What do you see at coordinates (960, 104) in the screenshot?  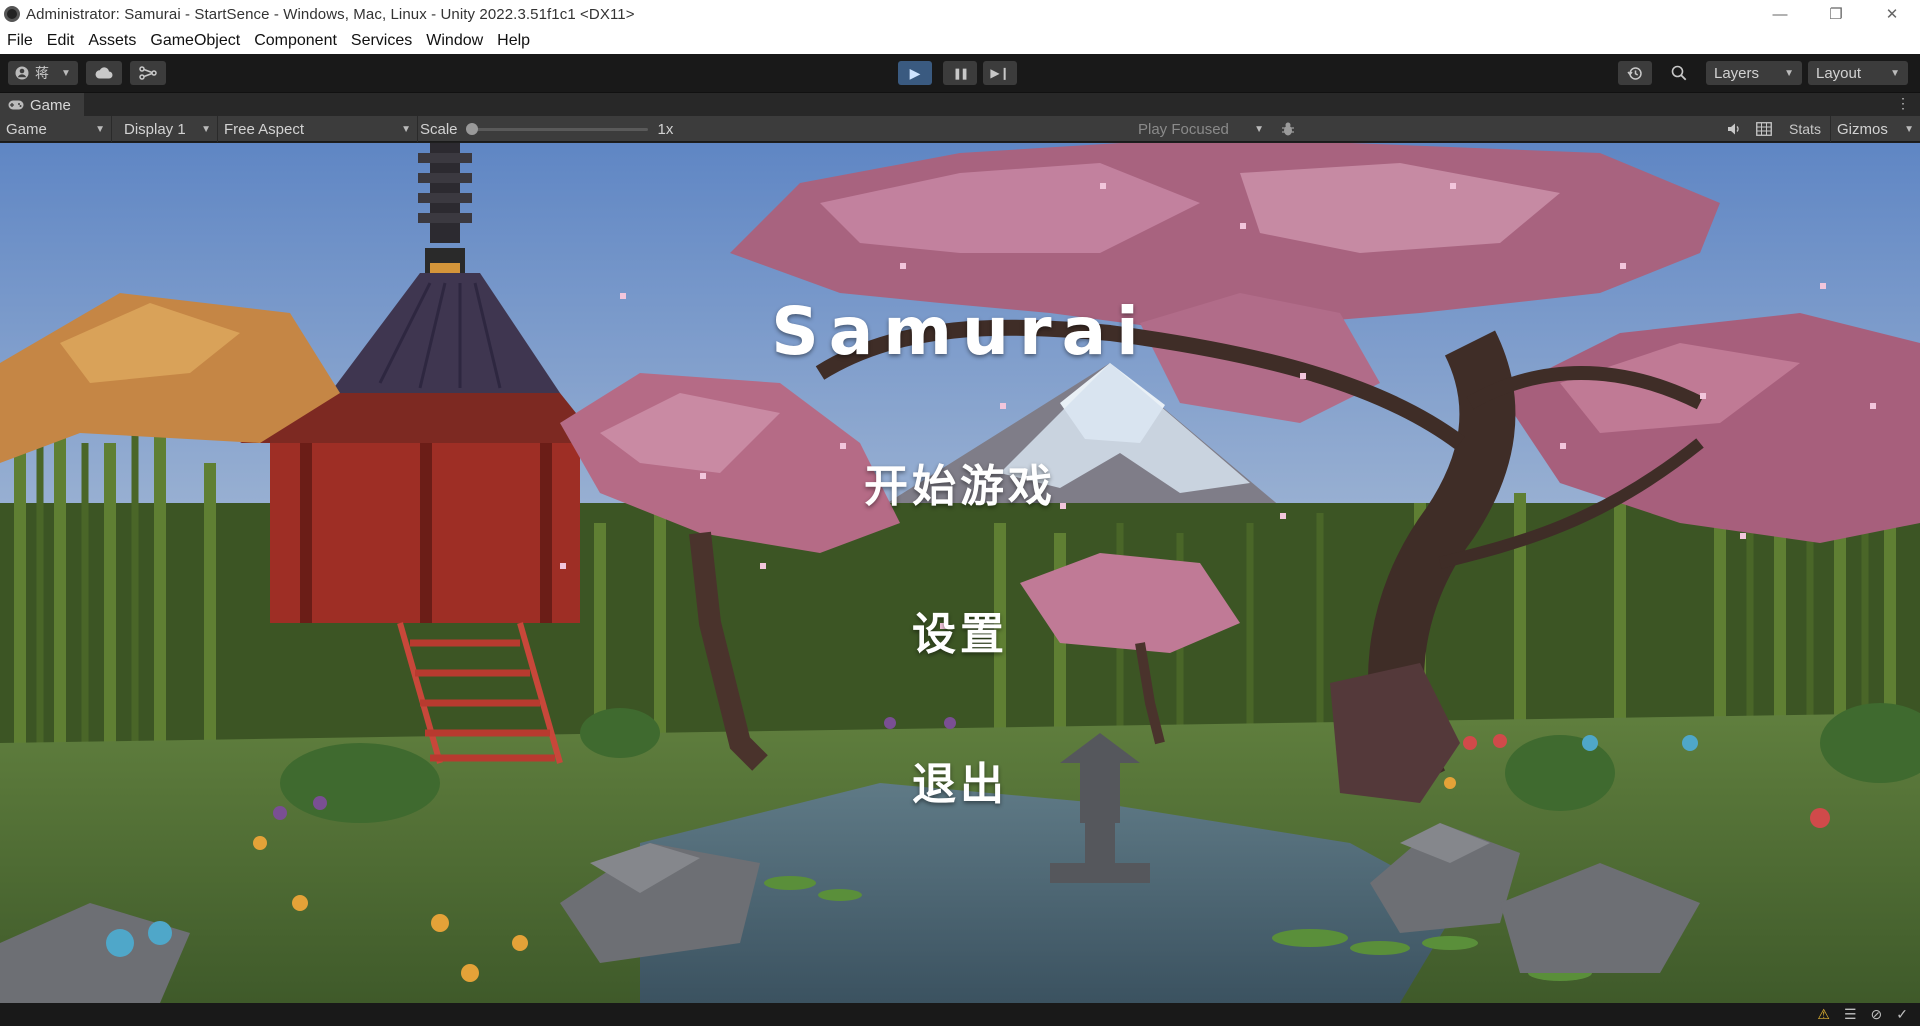 I see `tab-bar: Game ⋮` at bounding box center [960, 104].